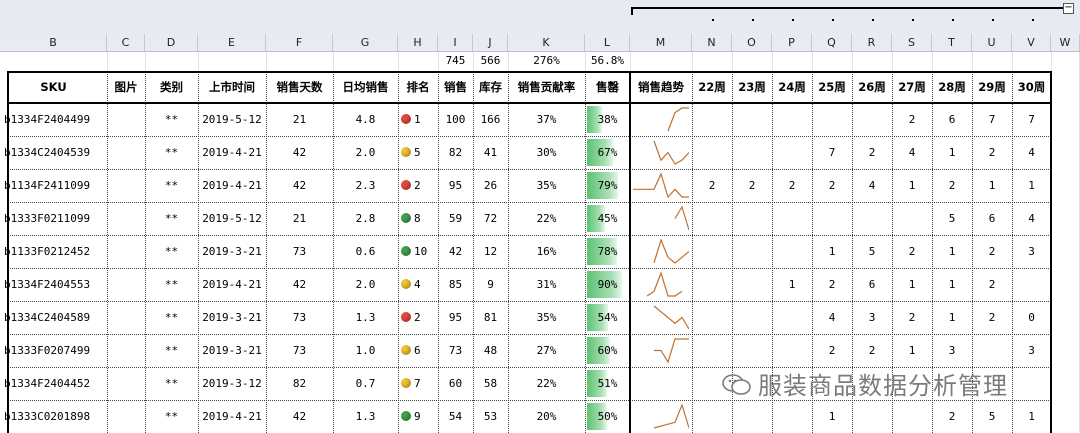 The width and height of the screenshot is (1080, 433). What do you see at coordinates (1031, 42) in the screenshot?
I see `column-header-V: V` at bounding box center [1031, 42].